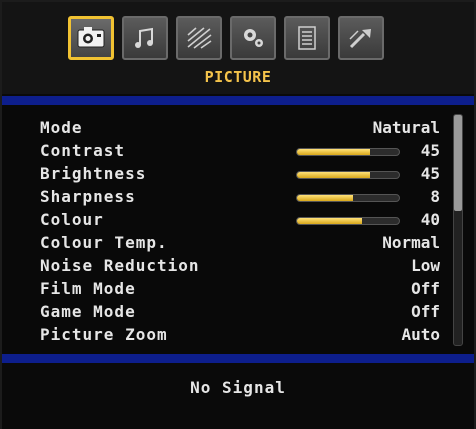  What do you see at coordinates (420, 334) in the screenshot?
I see `menu-item-value: Auto` at bounding box center [420, 334].